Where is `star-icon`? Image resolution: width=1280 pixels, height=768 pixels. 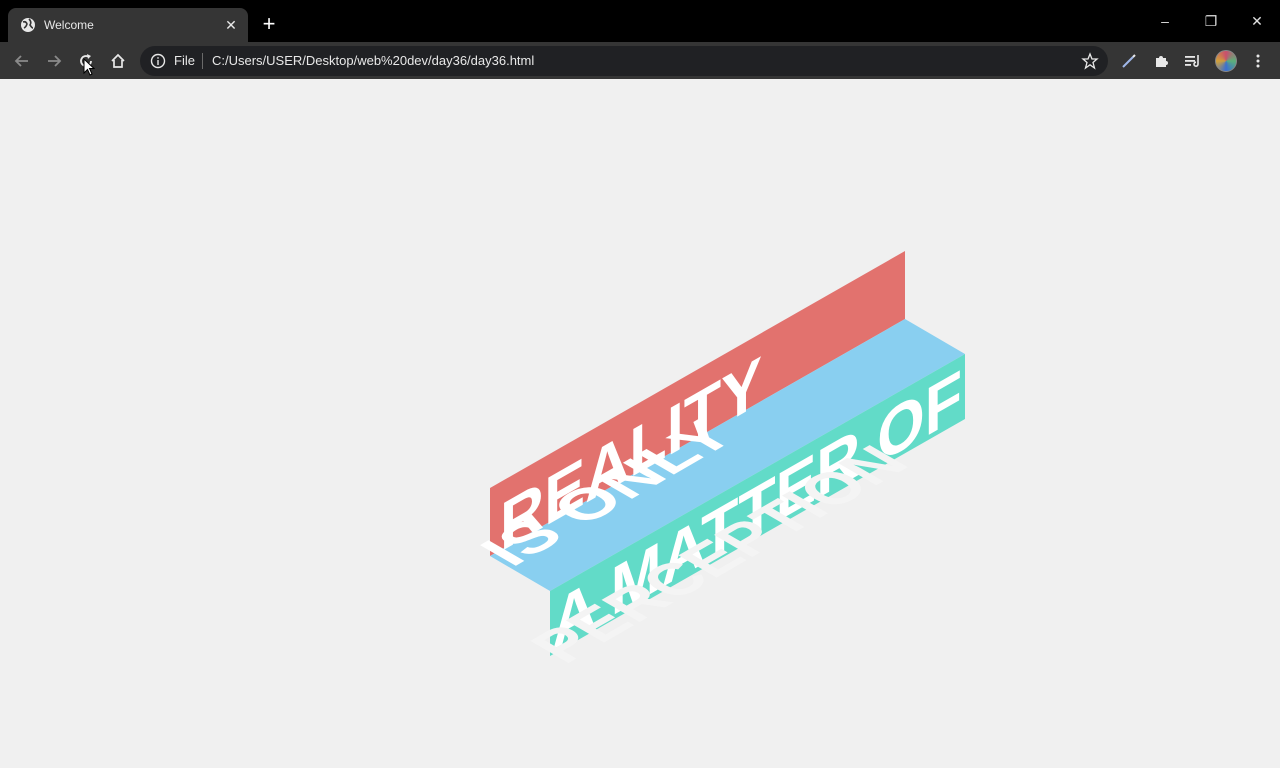 star-icon is located at coordinates (1090, 61).